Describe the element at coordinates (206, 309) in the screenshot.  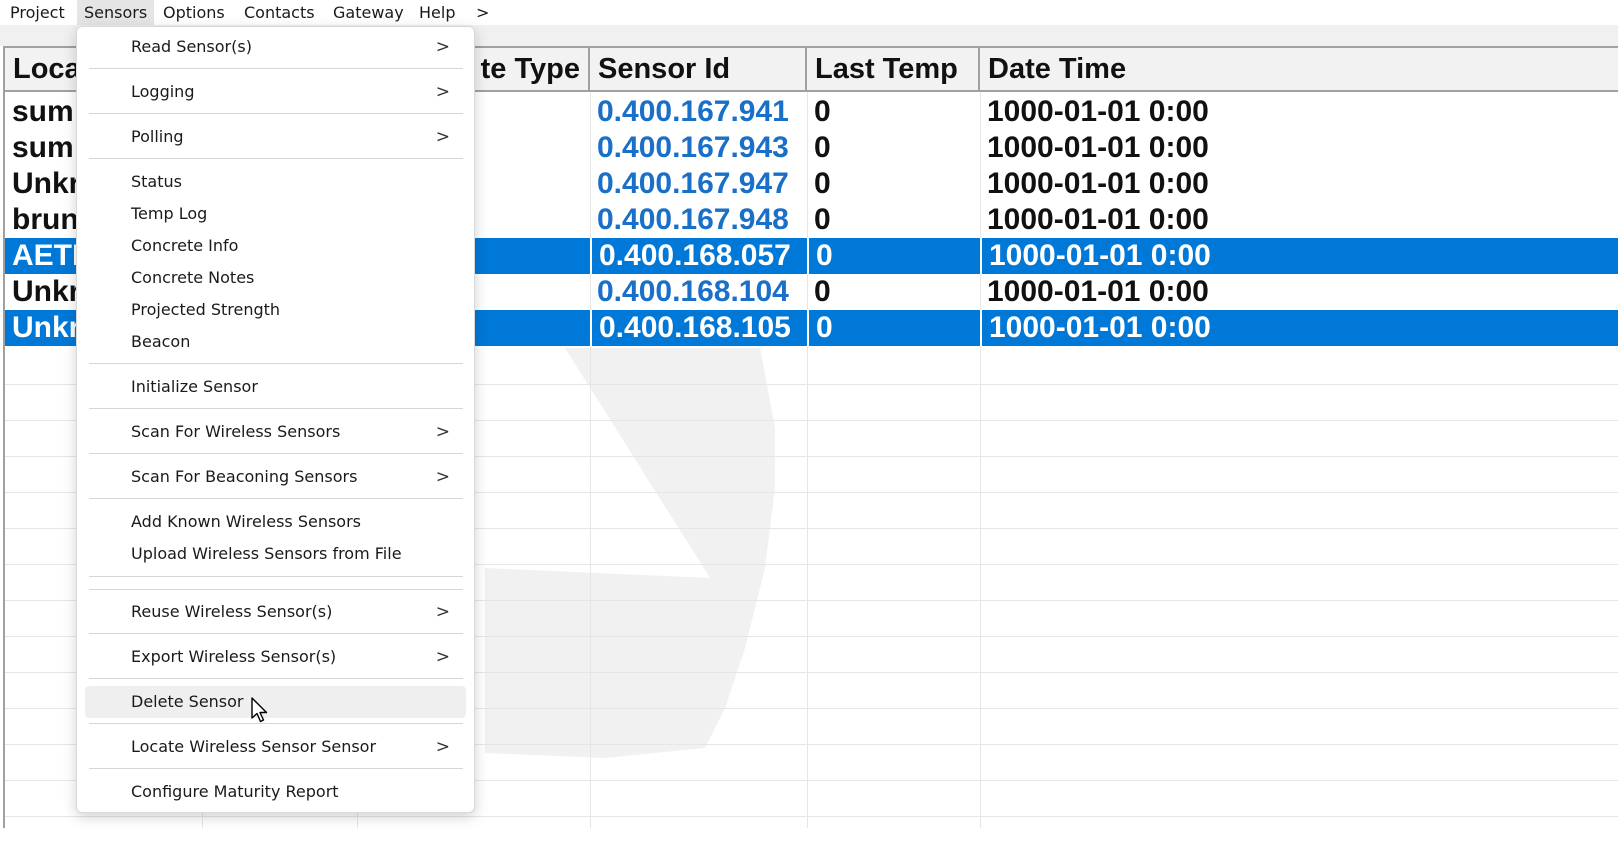
I see `menu-item-label: Projected Strength` at that location.